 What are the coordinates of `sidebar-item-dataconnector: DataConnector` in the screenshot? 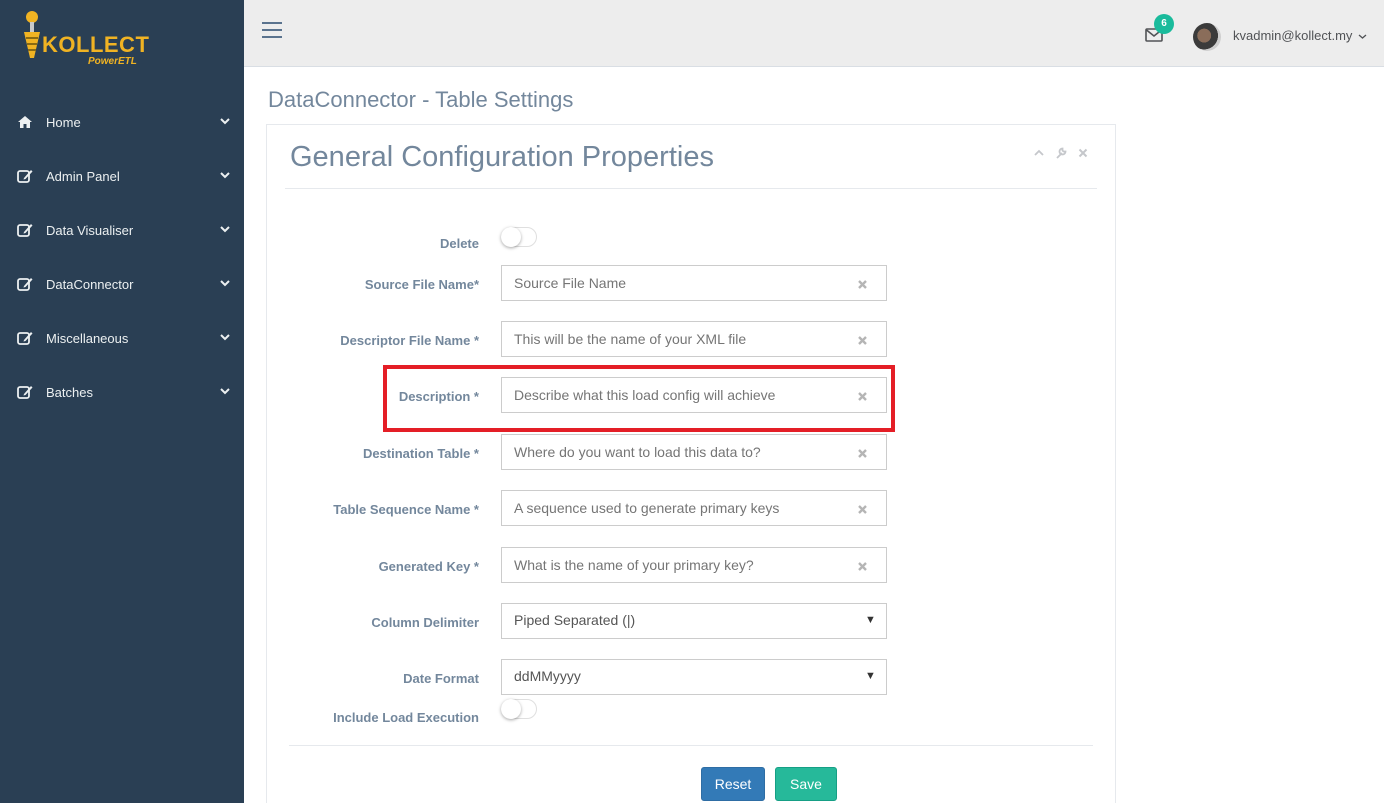 It's located at (122, 284).